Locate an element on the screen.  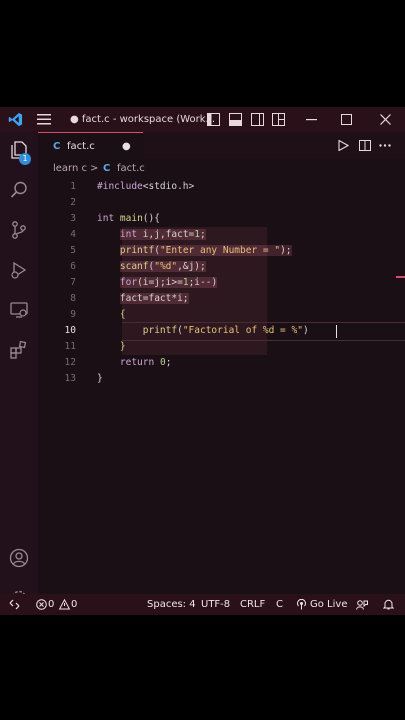
status-bar: 0 0 Spaces: 4 UTF-8 CRLF C Go Live is located at coordinates (202, 604).